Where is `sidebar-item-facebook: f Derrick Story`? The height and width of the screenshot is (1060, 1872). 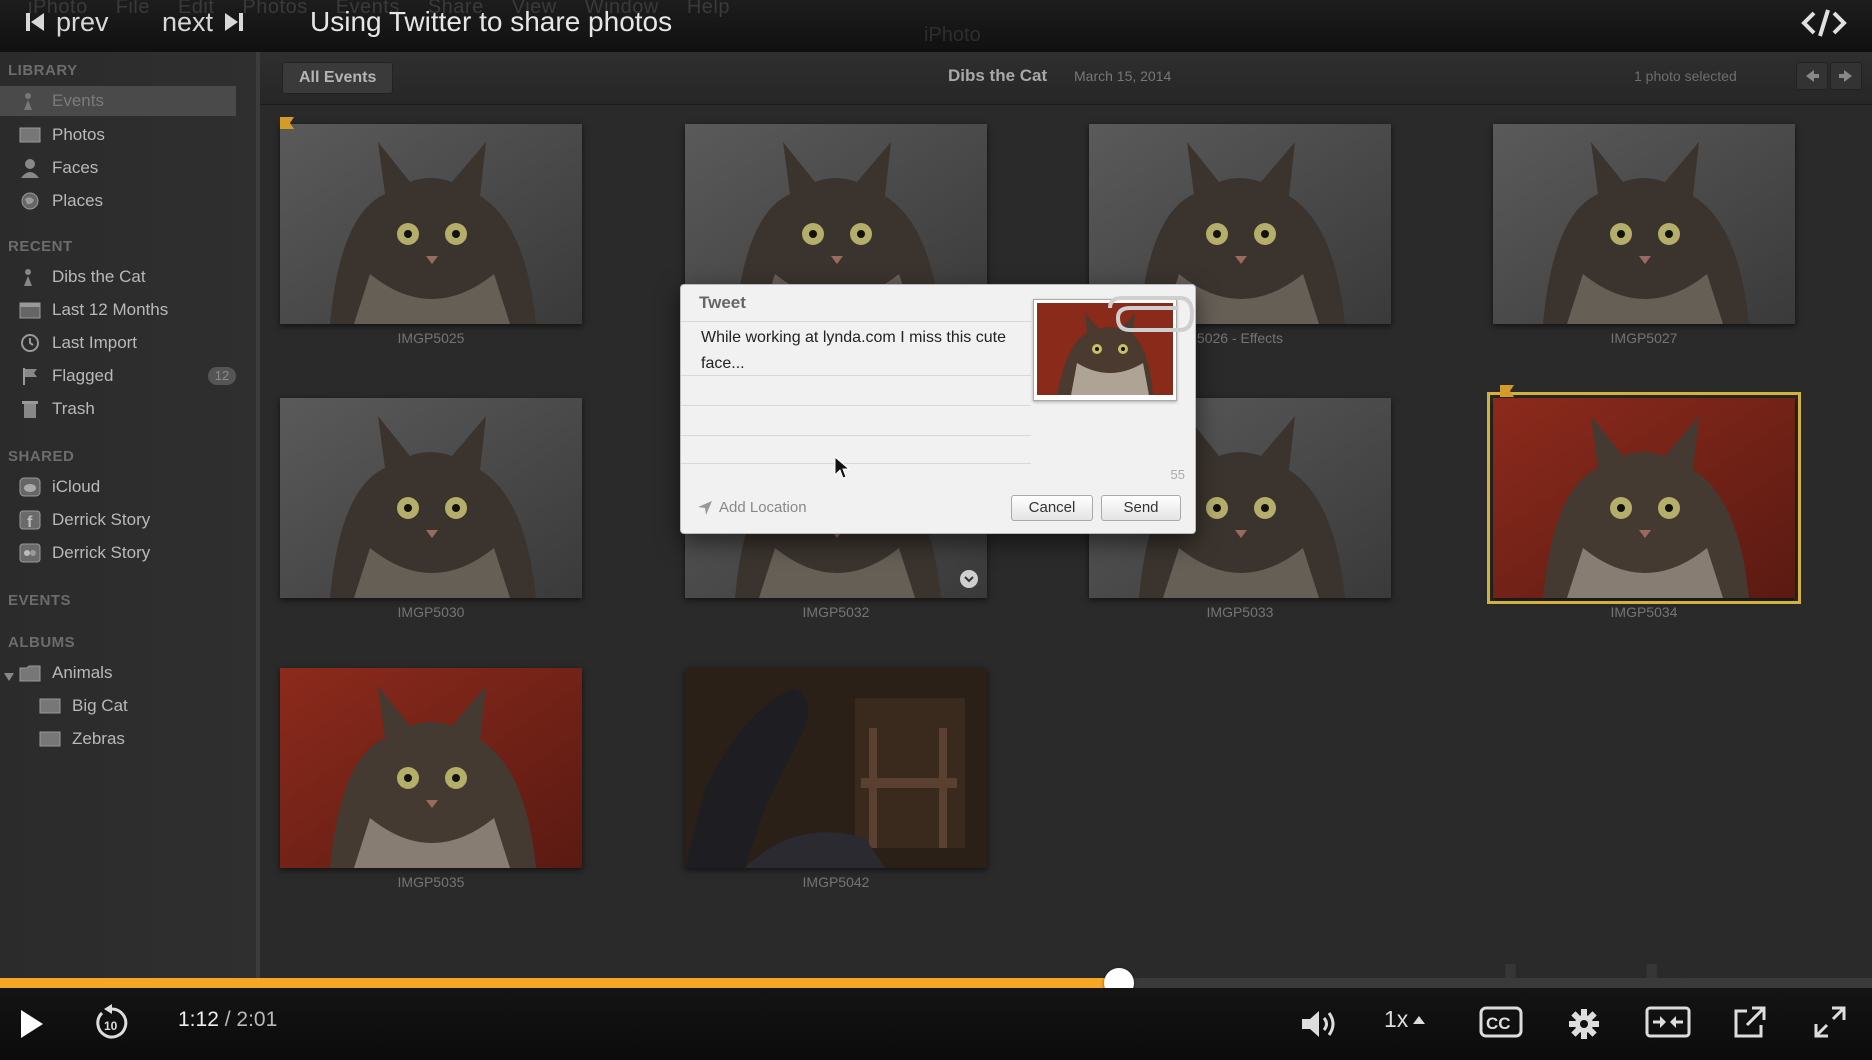 sidebar-item-facebook: f Derrick Story is located at coordinates (118, 520).